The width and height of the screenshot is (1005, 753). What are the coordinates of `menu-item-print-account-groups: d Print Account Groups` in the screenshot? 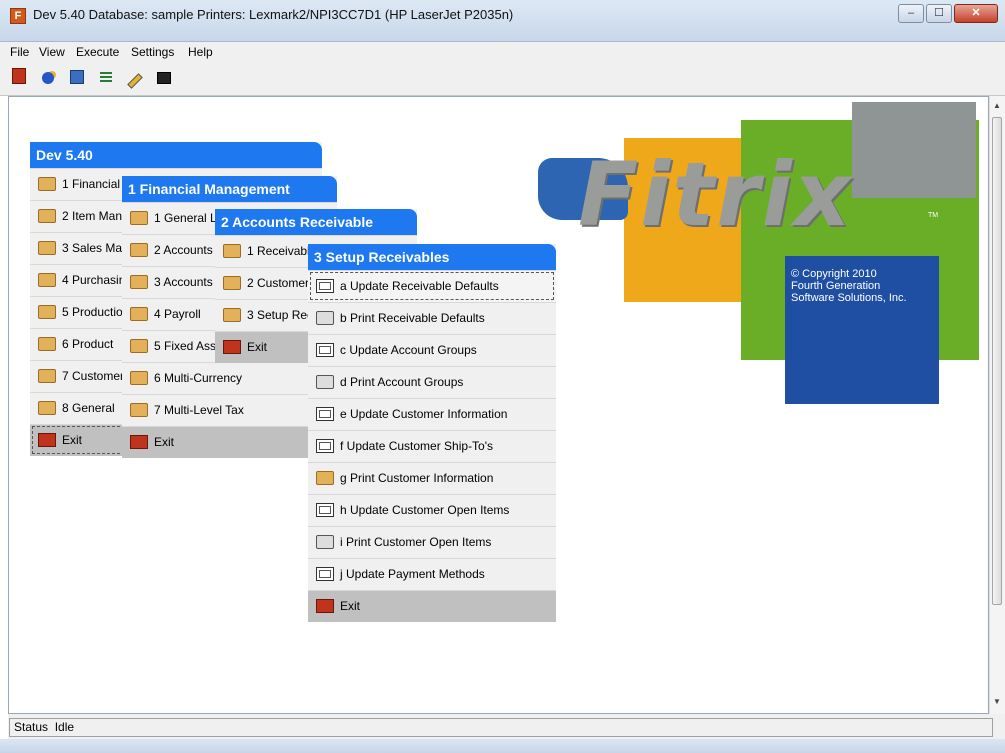 It's located at (432, 382).